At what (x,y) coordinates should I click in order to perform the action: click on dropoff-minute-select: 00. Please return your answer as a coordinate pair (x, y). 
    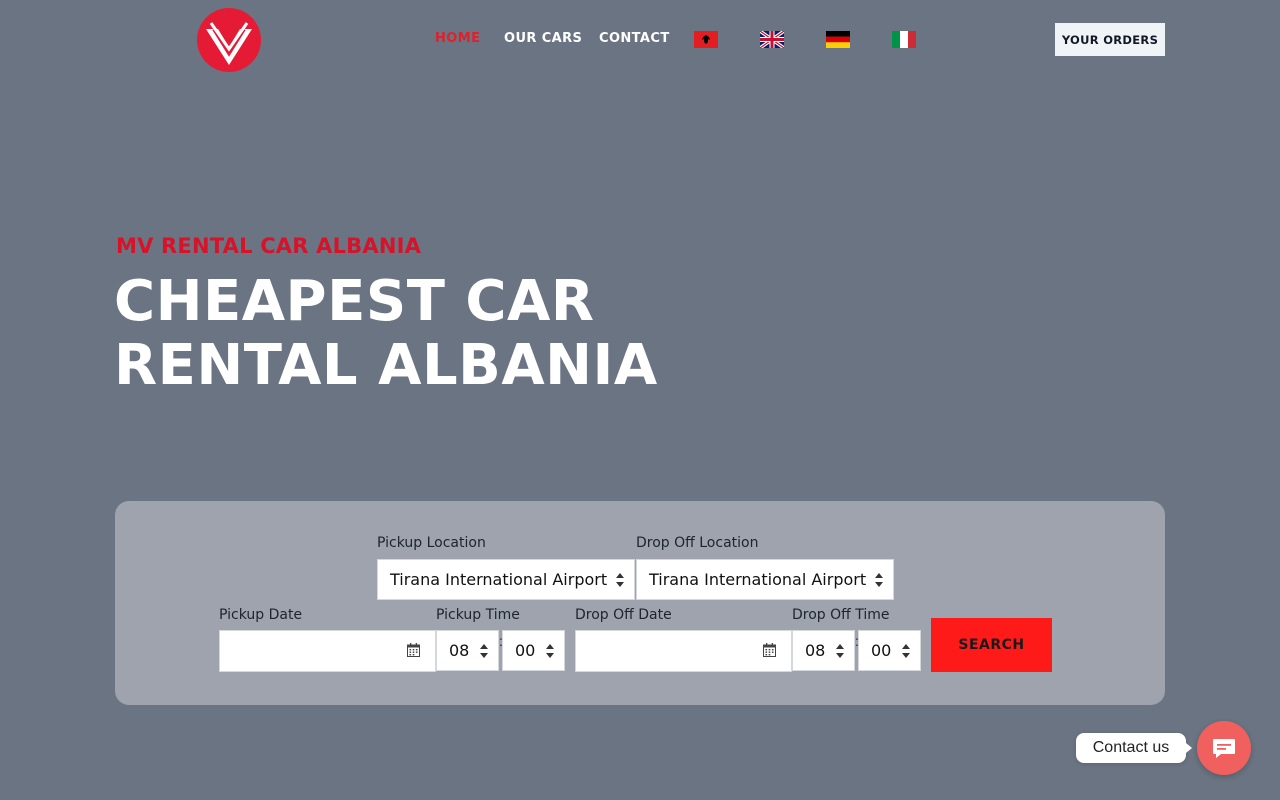
    Looking at the image, I should click on (889, 650).